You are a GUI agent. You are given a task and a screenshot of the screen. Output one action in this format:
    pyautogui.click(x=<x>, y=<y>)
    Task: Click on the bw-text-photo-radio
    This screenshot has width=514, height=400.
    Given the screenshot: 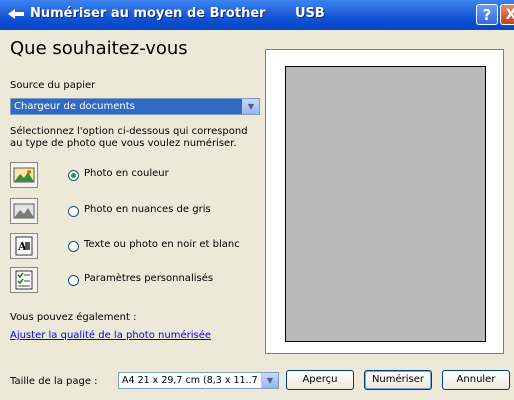 What is the action you would take?
    pyautogui.click(x=73, y=246)
    